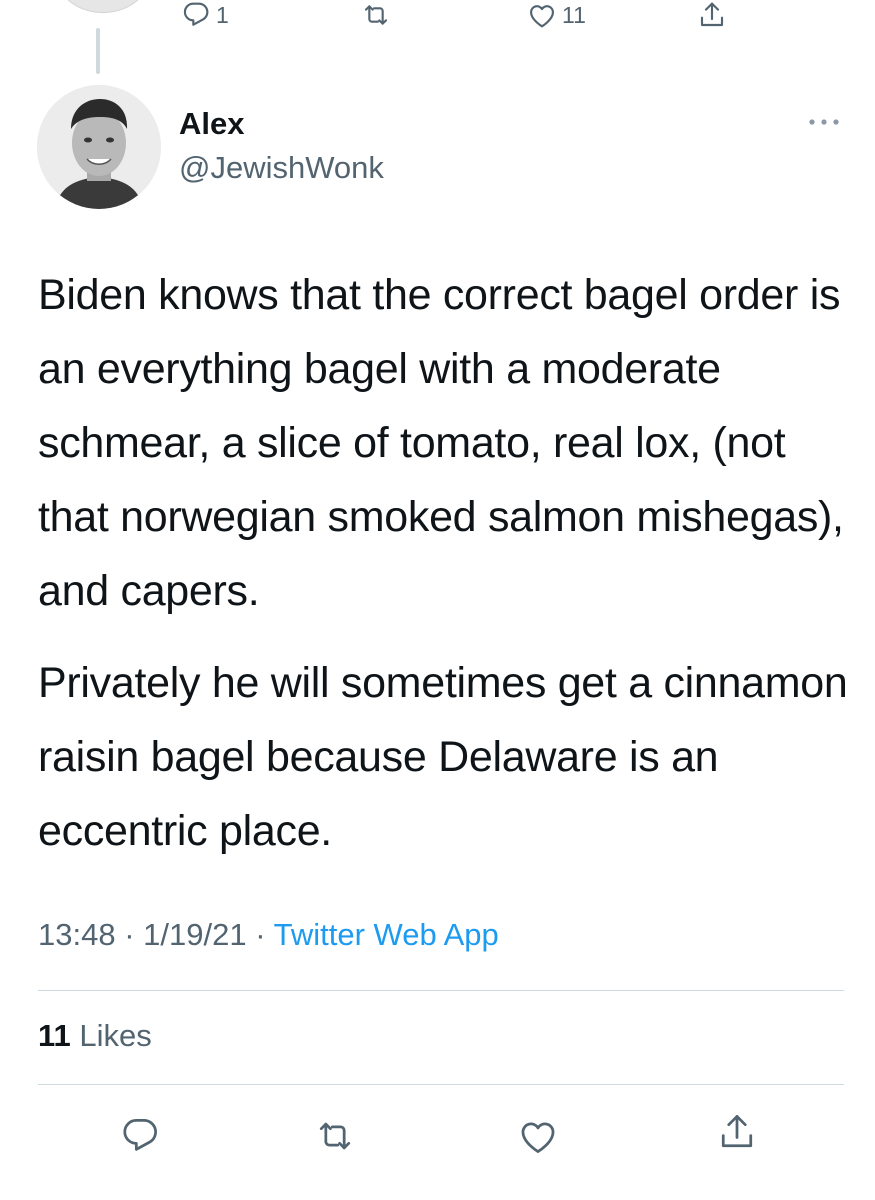 The image size is (875, 1200). I want to click on previous-like-button: 11, so click(556, 15).